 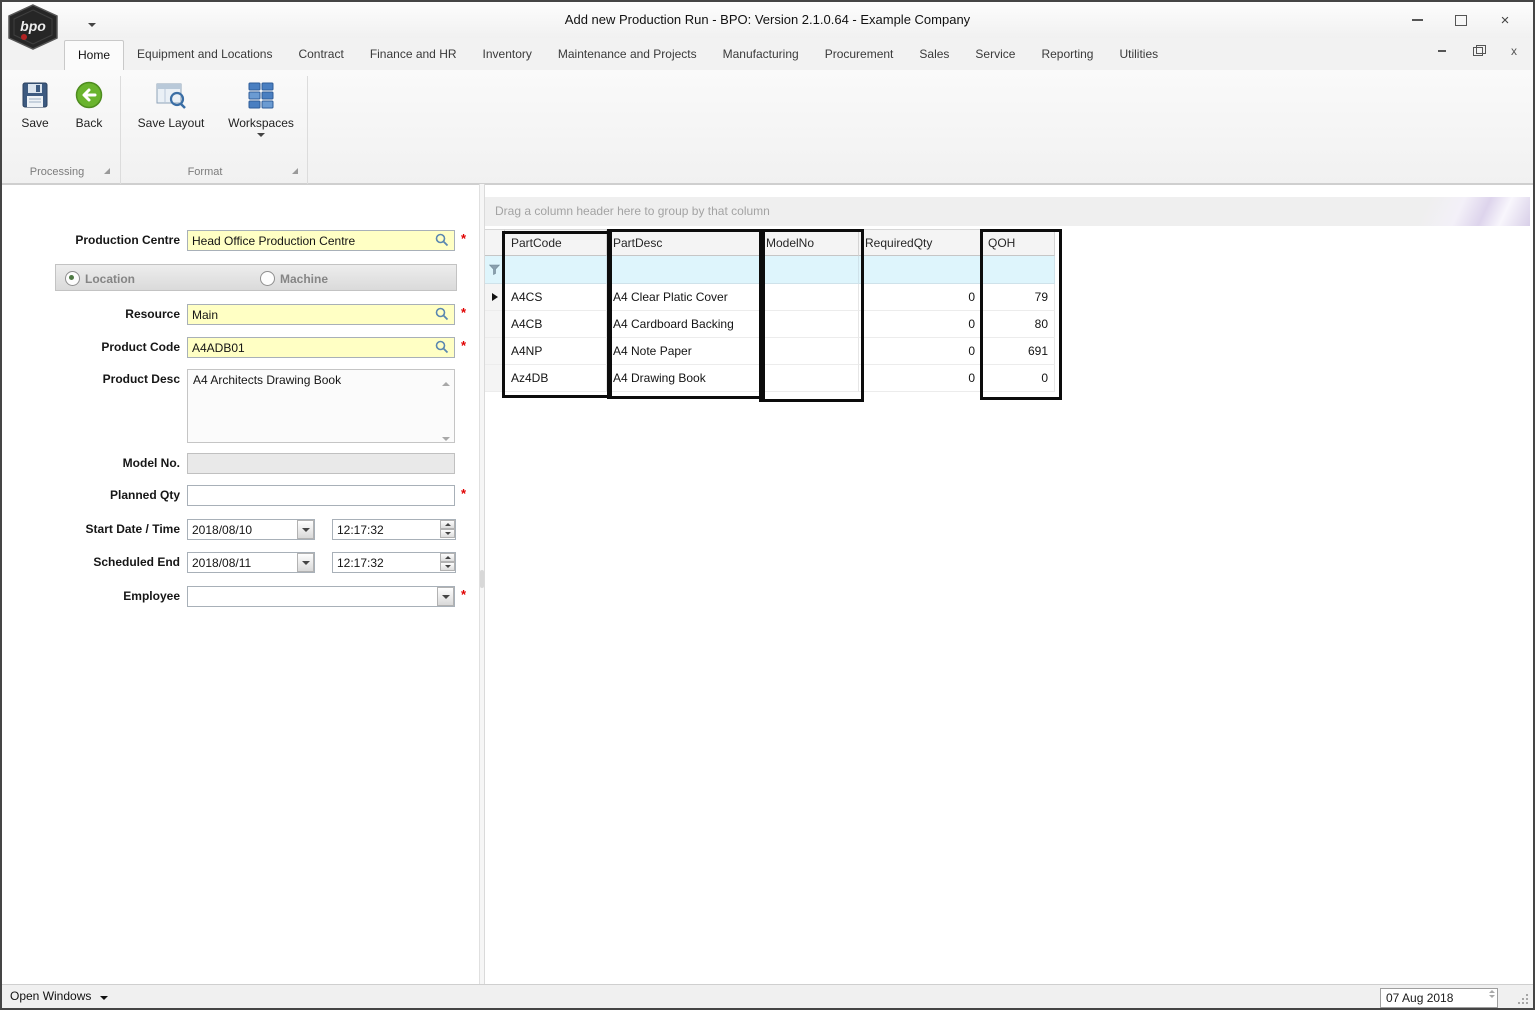 I want to click on save-layout-button: Save Layout, so click(x=171, y=116).